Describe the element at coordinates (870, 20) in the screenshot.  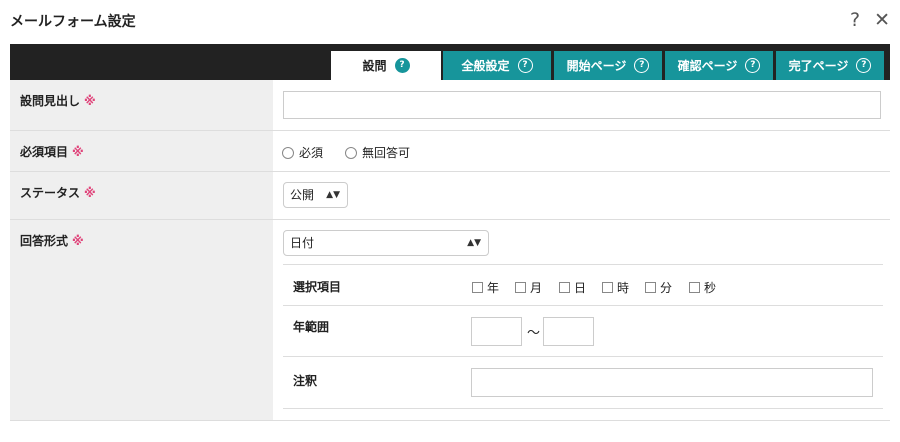
I see `header-icons: ? ✕` at that location.